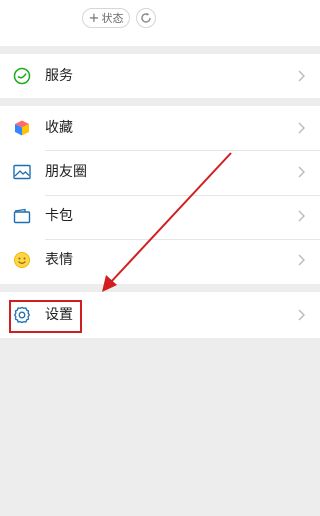 This screenshot has height=516, width=320. I want to click on refresh-button, so click(146, 18).